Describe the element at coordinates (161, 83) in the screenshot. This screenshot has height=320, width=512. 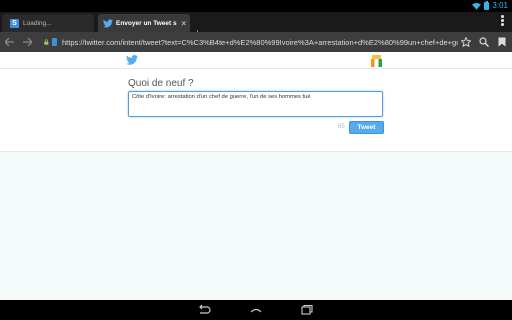
I see `page-title: Quoi de neuf ?` at that location.